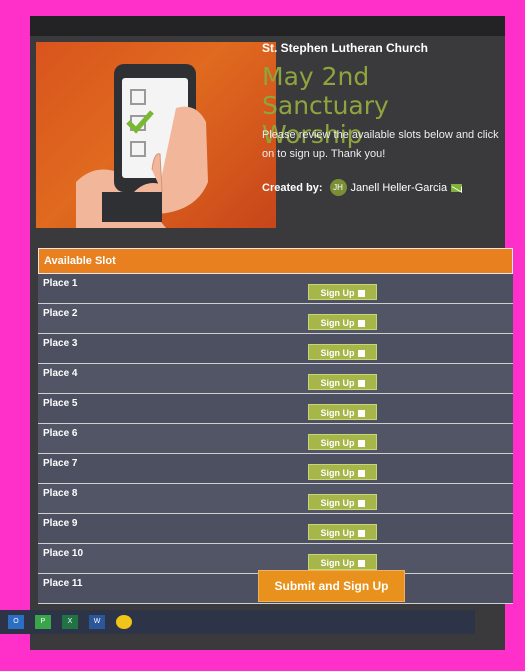 This screenshot has width=525, height=671. What do you see at coordinates (60, 343) in the screenshot?
I see `slot-label: Place 3` at bounding box center [60, 343].